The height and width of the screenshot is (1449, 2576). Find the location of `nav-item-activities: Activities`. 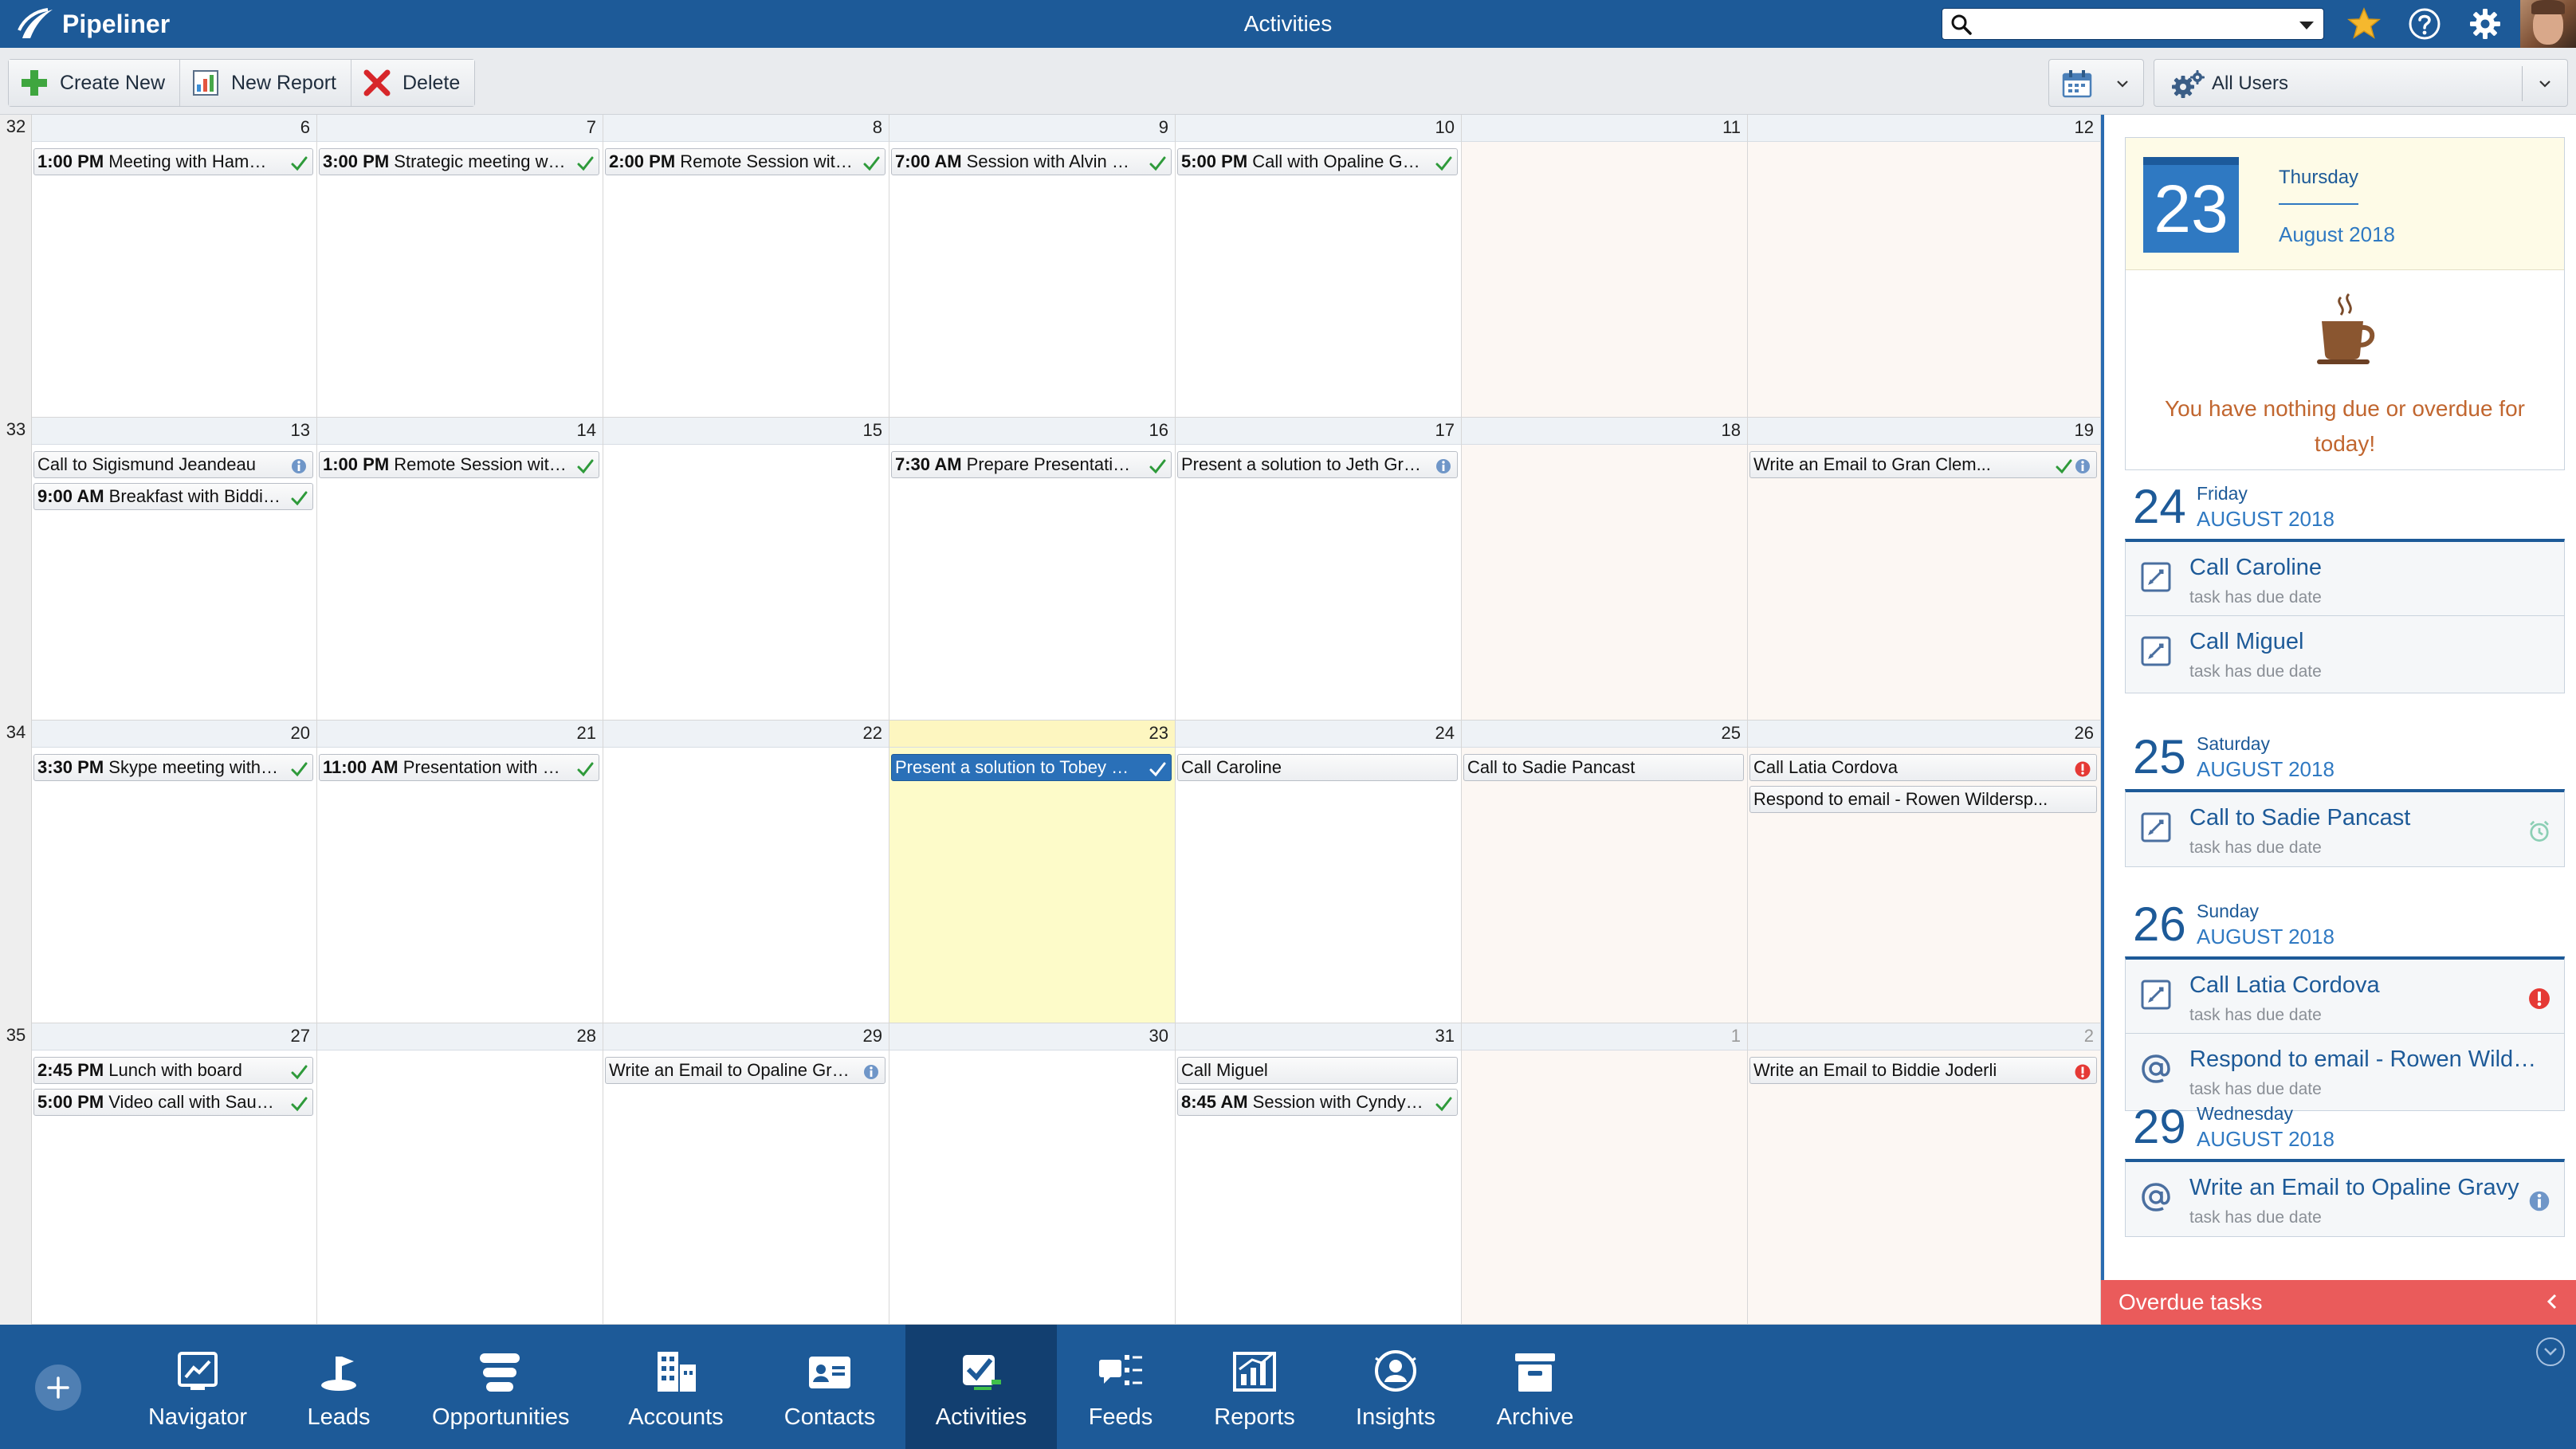

nav-item-activities: Activities is located at coordinates (981, 1387).